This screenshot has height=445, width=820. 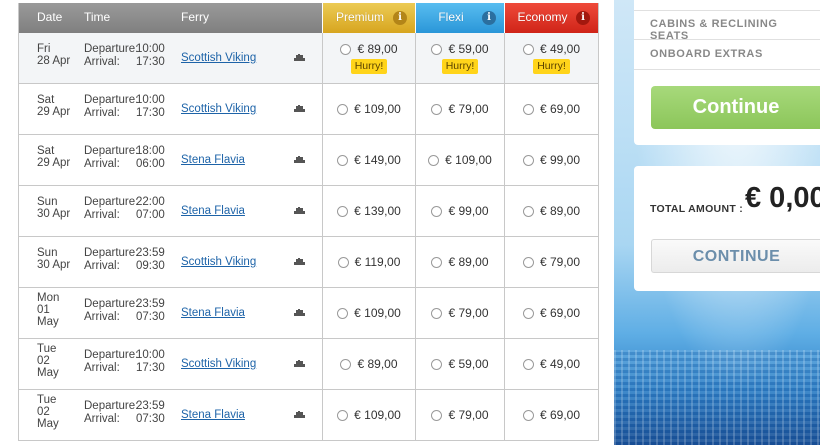 I want to click on price-cell-flexi: € 59,00 Hurry!, so click(x=459, y=58).